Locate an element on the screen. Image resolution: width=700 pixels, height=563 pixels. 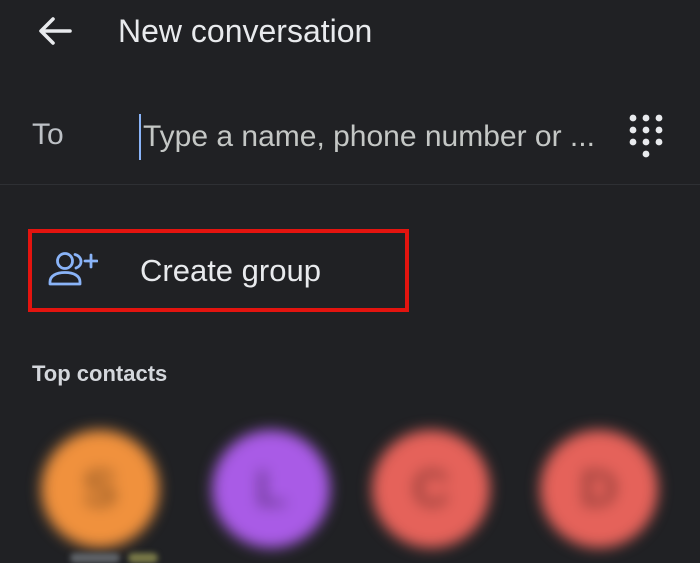
dialpad-icon is located at coordinates (646, 136).